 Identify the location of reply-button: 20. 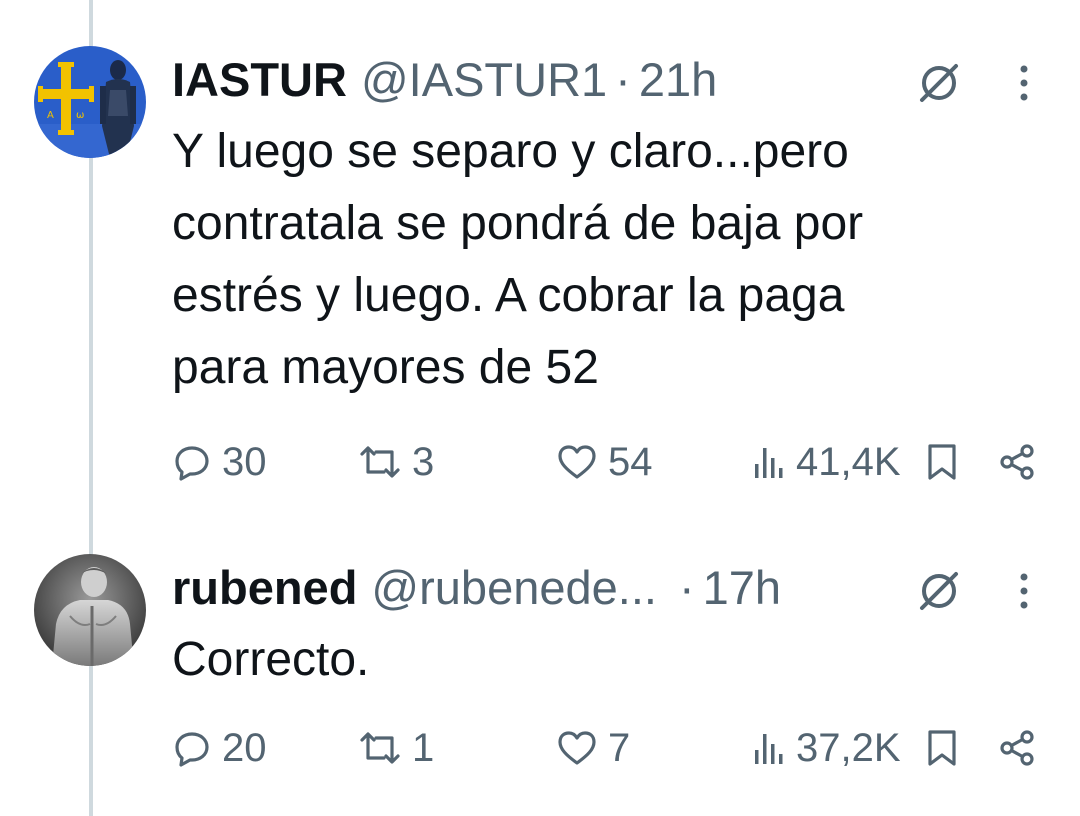
(219, 748).